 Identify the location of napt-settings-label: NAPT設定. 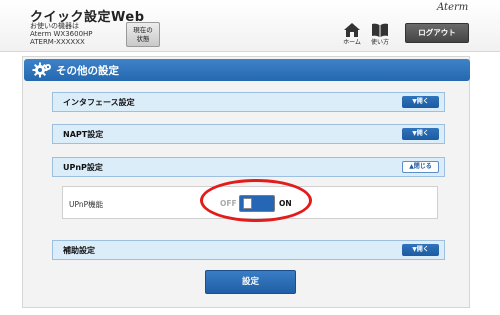
(83, 134).